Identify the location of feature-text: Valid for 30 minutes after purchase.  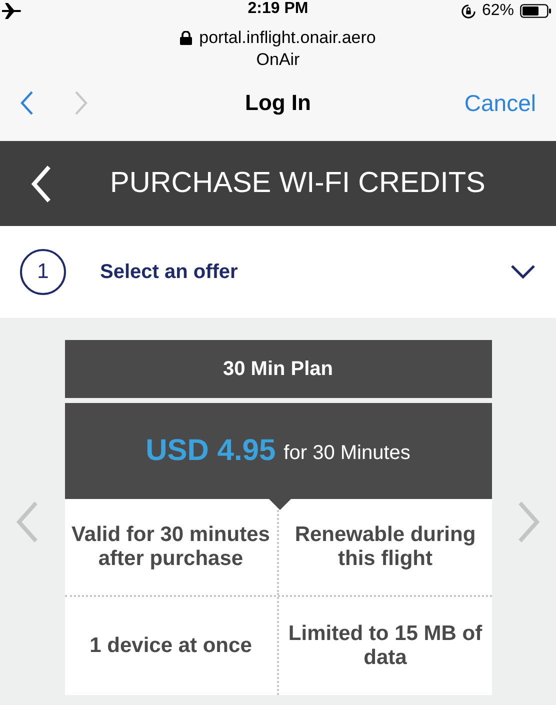
(170, 547).